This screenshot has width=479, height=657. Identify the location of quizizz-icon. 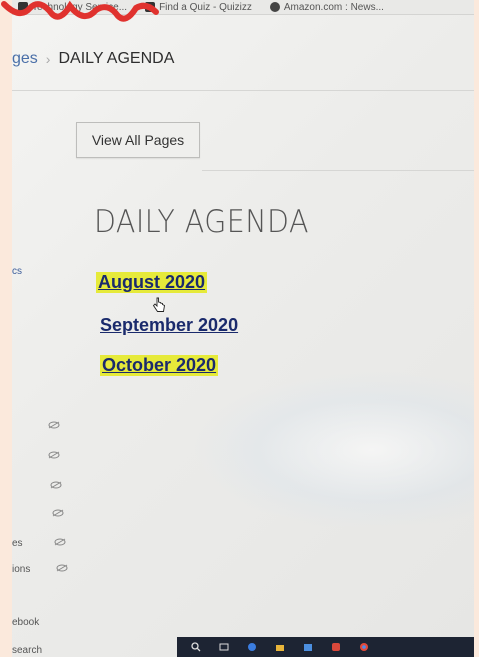
(150, 7).